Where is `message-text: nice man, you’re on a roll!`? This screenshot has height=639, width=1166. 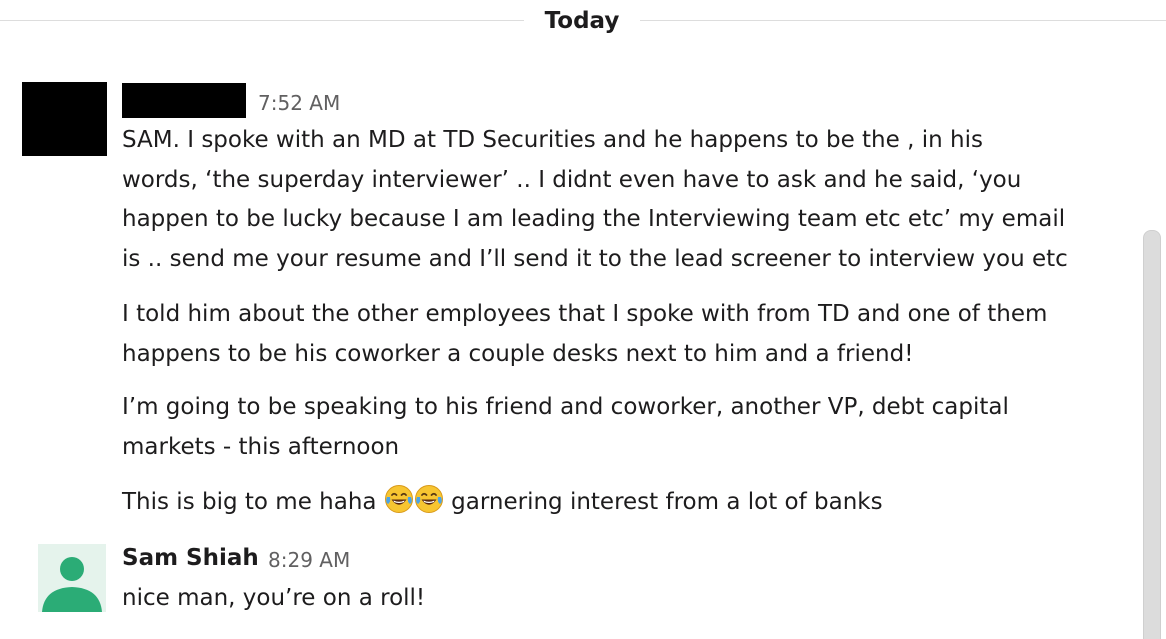 message-text: nice man, you’re on a roll! is located at coordinates (274, 598).